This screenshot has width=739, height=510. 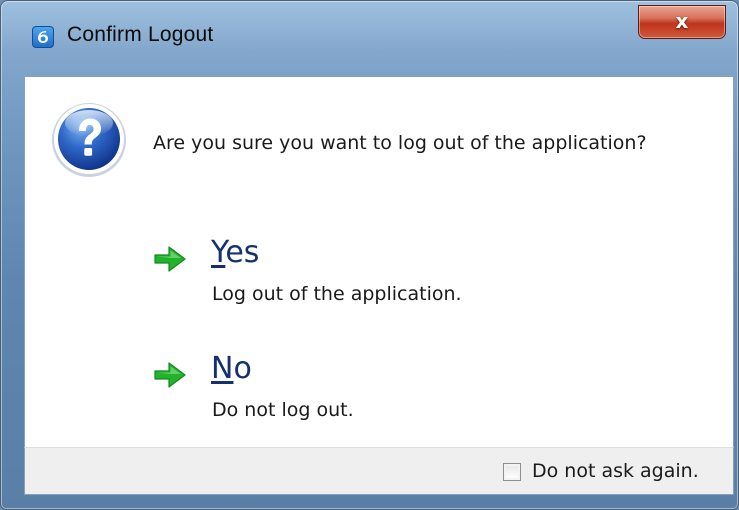 What do you see at coordinates (512, 472) in the screenshot?
I see `do-not-ask-checkbox` at bounding box center [512, 472].